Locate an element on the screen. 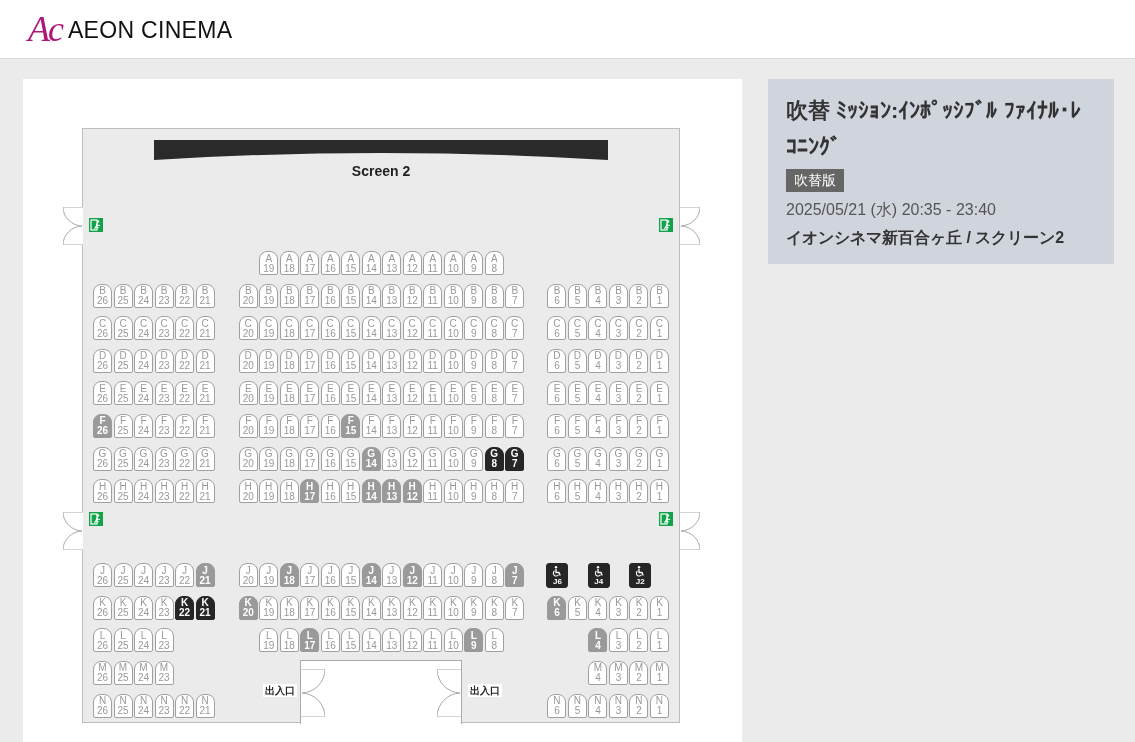 The width and height of the screenshot is (1135, 742). seat: G 1 is located at coordinates (659, 458).